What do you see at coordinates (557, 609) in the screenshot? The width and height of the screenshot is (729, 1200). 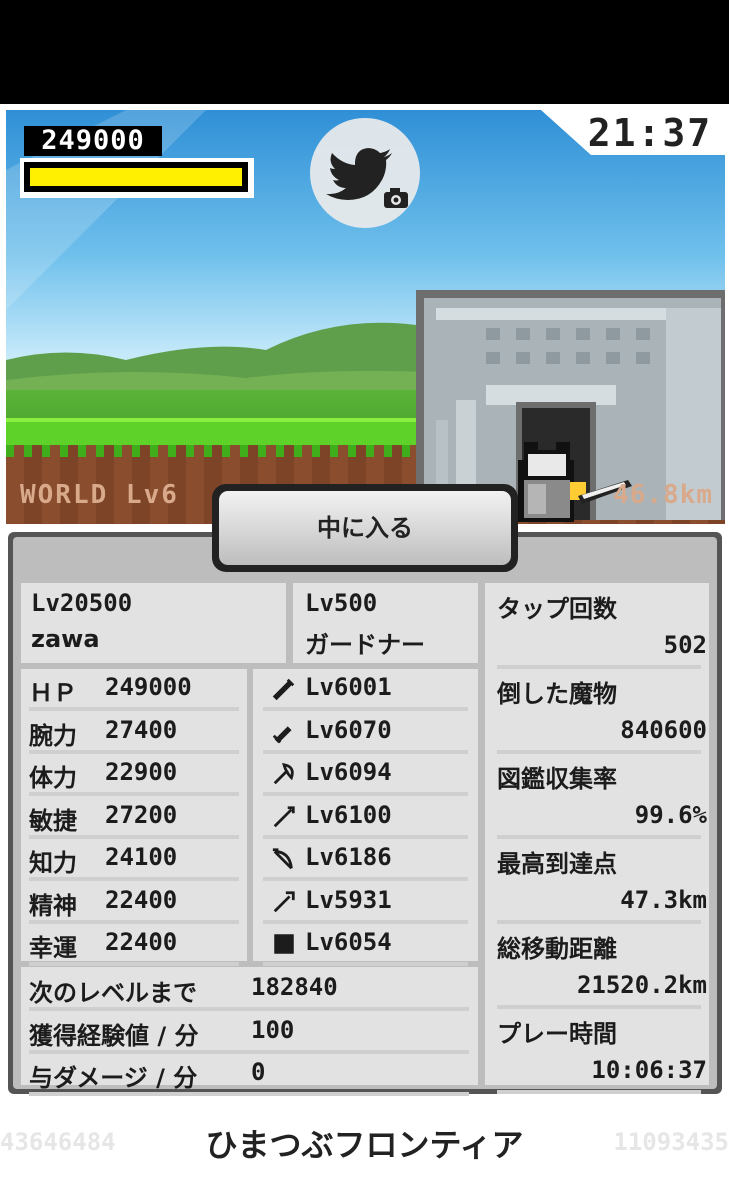 I see `record-label: タップ回数` at bounding box center [557, 609].